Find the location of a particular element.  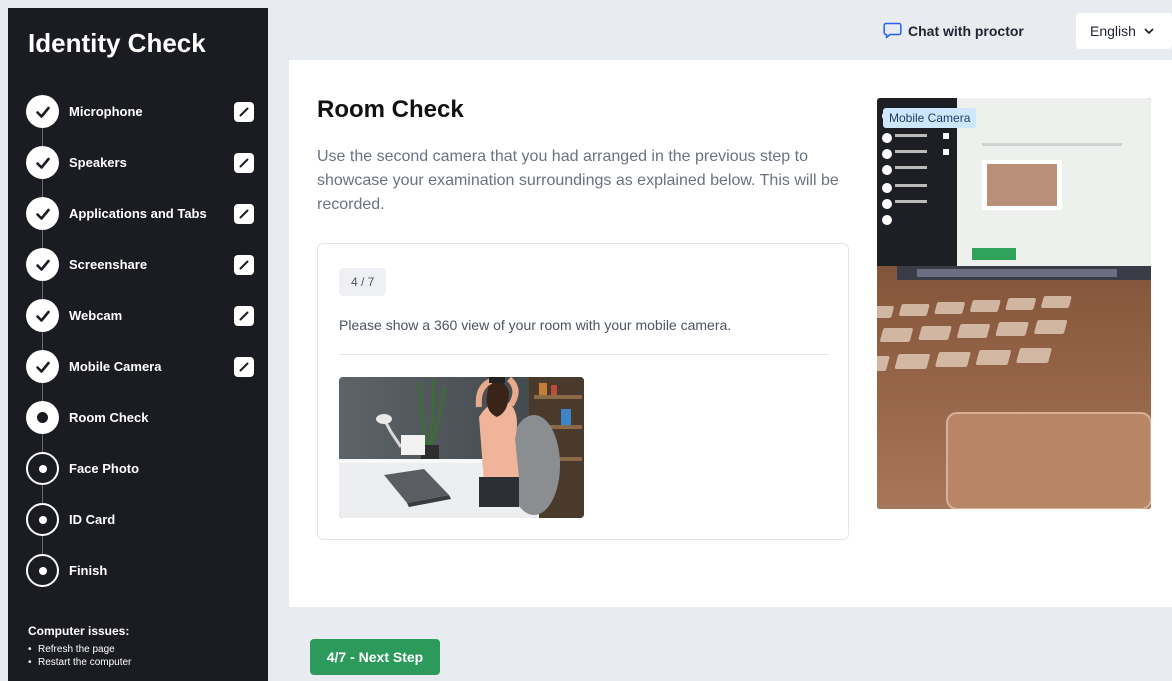

current-step-icon is located at coordinates (42, 417).